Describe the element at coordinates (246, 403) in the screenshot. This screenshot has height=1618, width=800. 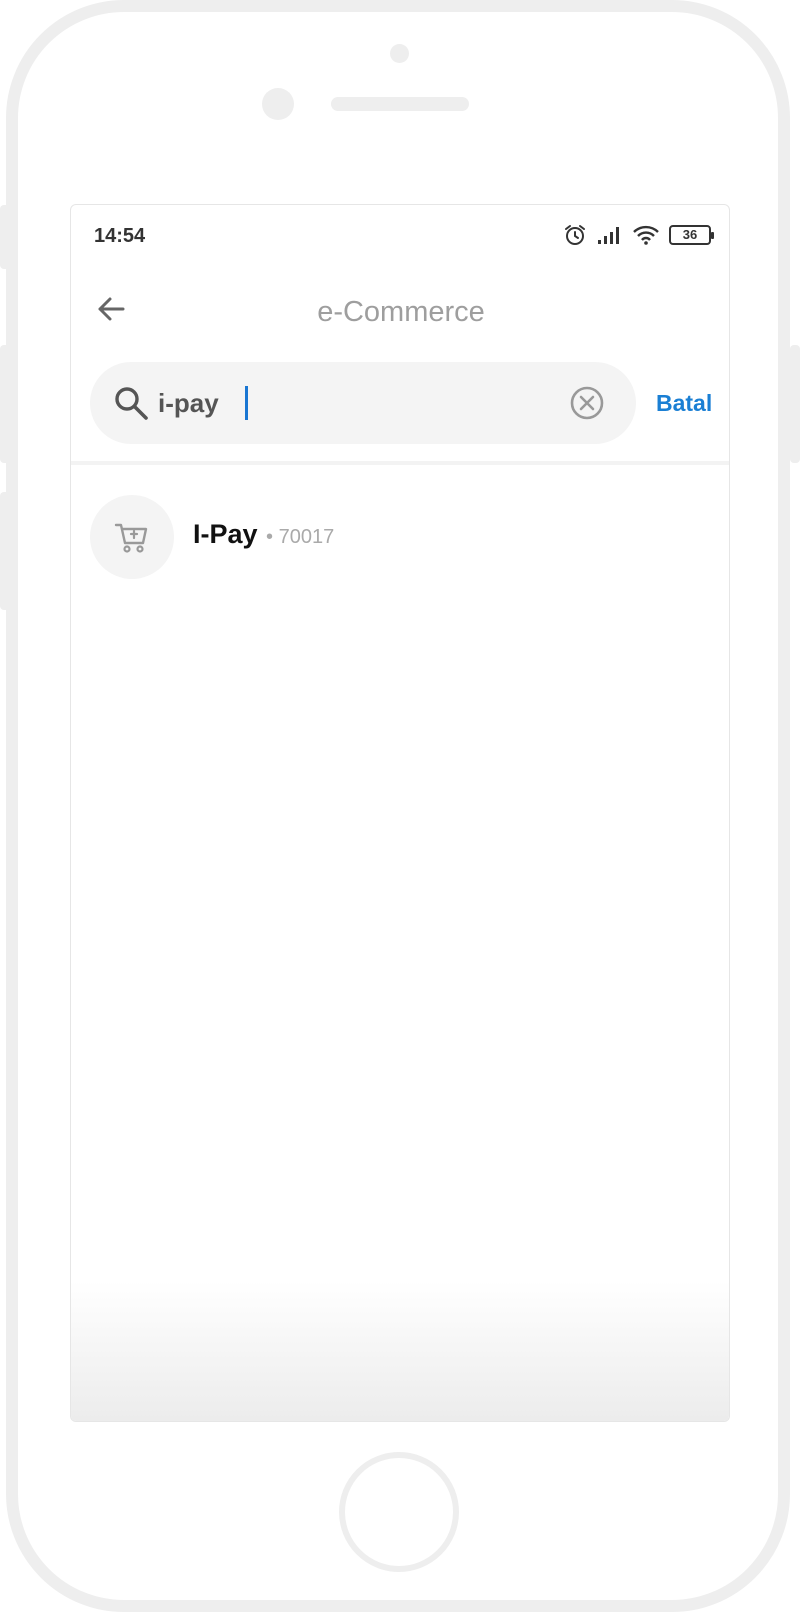
I see `text-caret` at that location.